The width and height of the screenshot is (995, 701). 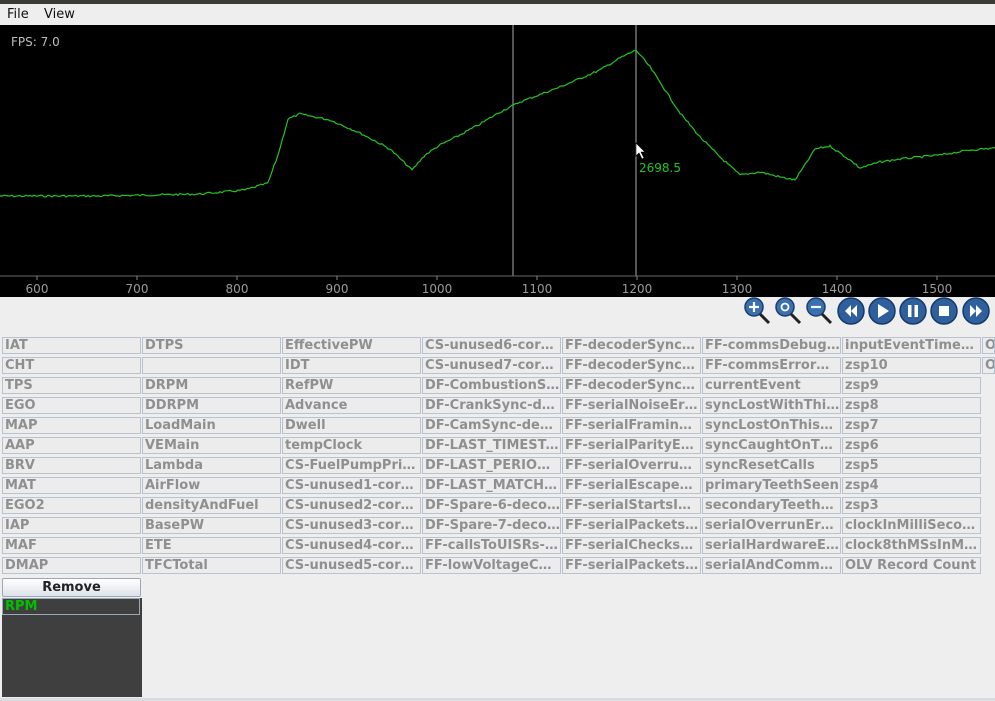 What do you see at coordinates (18, 14) in the screenshot?
I see `menu-file: File` at bounding box center [18, 14].